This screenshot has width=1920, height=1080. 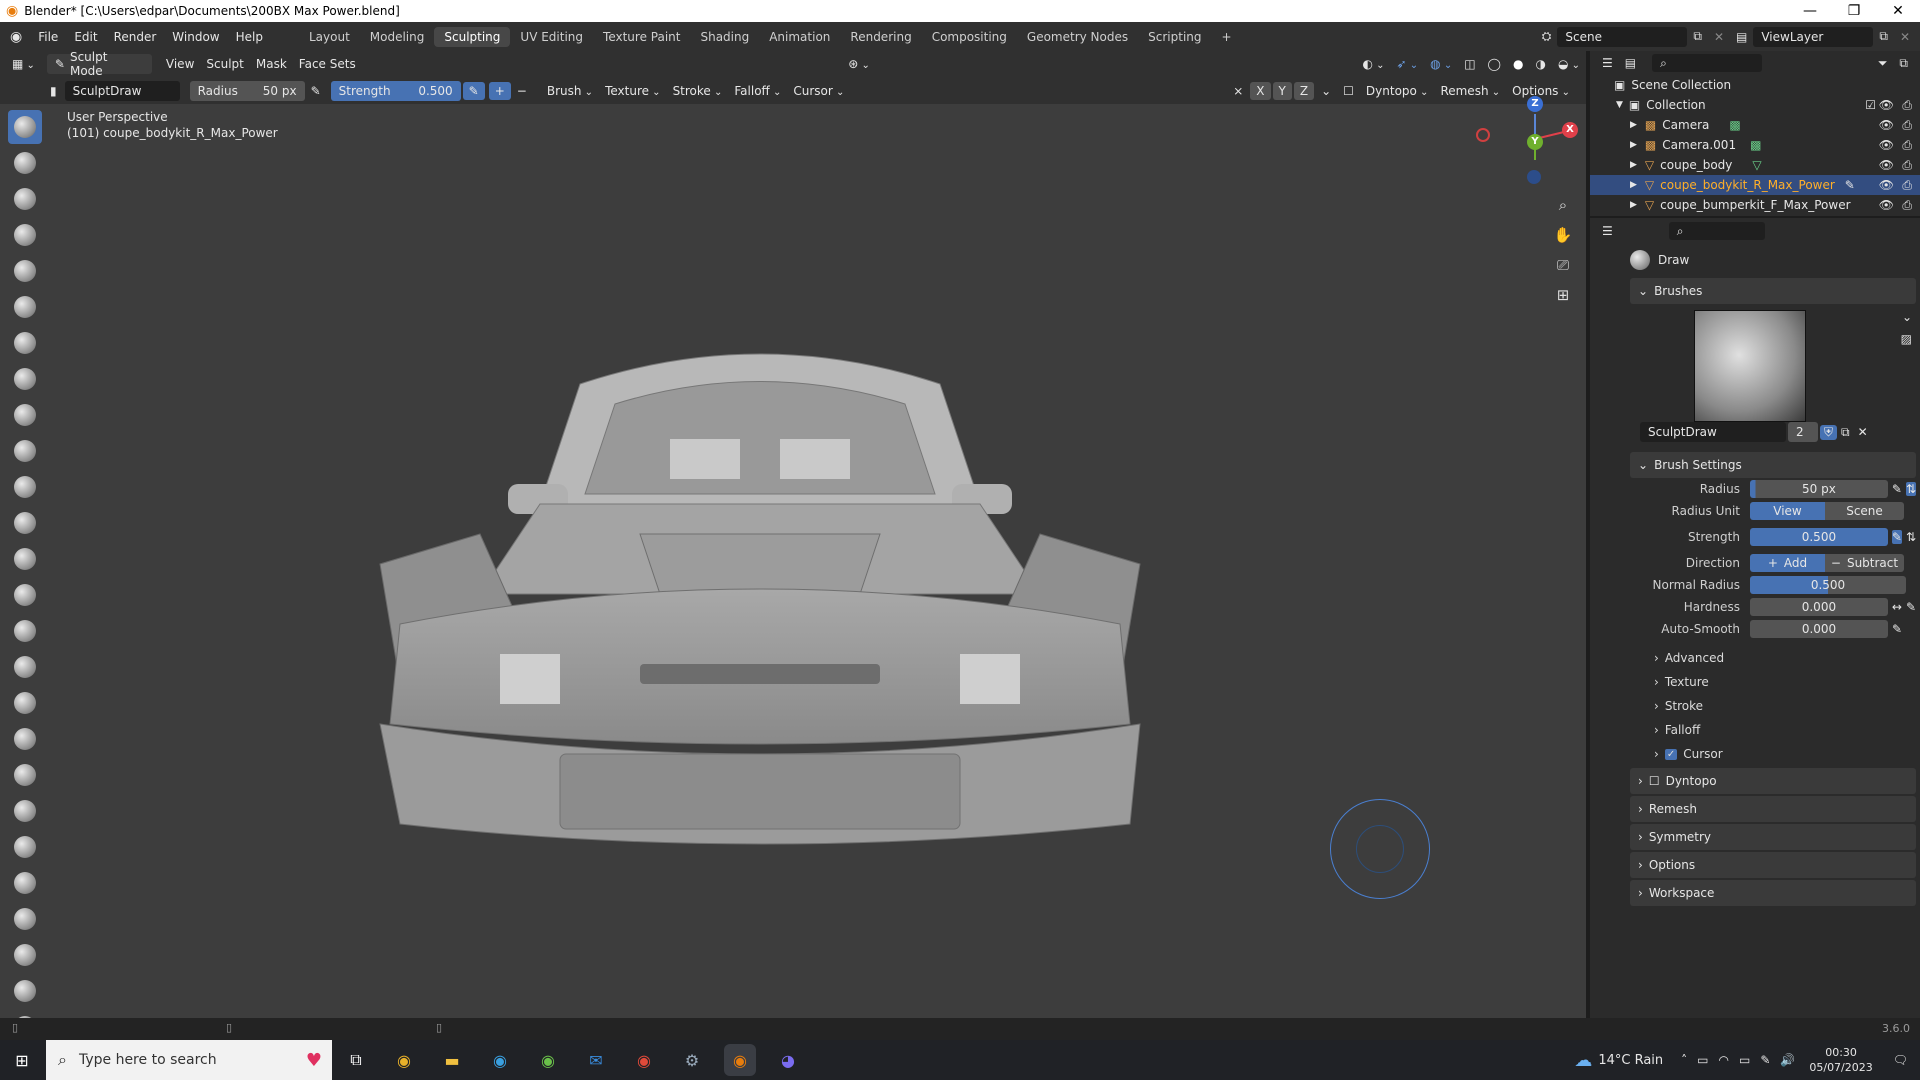 I want to click on tool-draw-sharp, so click(x=25, y=163).